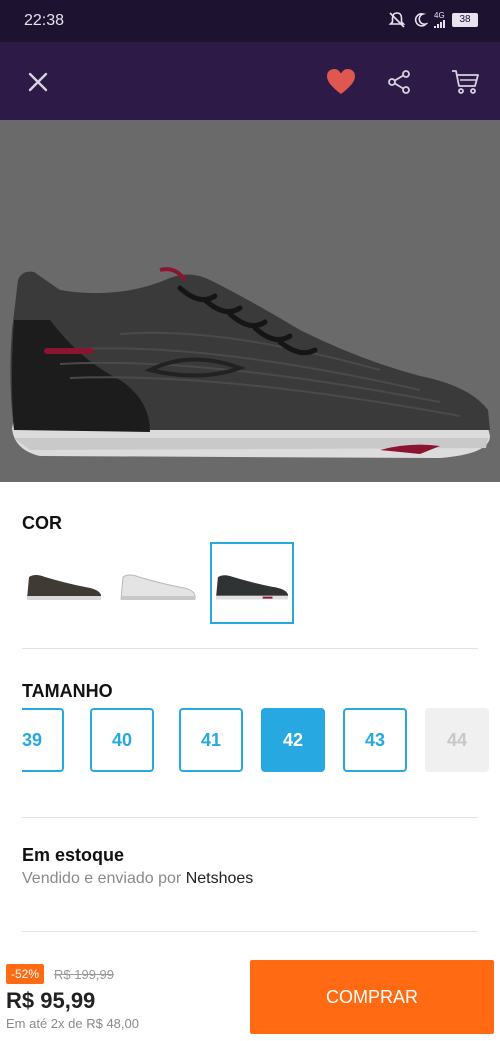 The width and height of the screenshot is (500, 1041). Describe the element at coordinates (158, 587) in the screenshot. I see `shoe-thumbnail-white` at that location.